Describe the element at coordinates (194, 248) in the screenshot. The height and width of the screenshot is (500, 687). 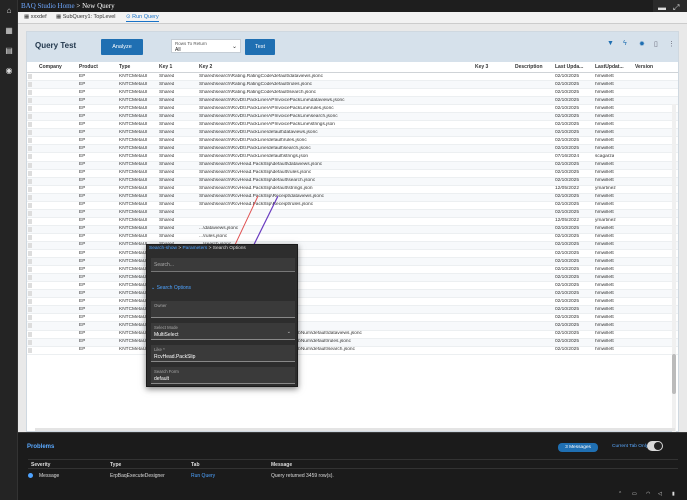
I see `crumb-parameters: Parameters` at that location.